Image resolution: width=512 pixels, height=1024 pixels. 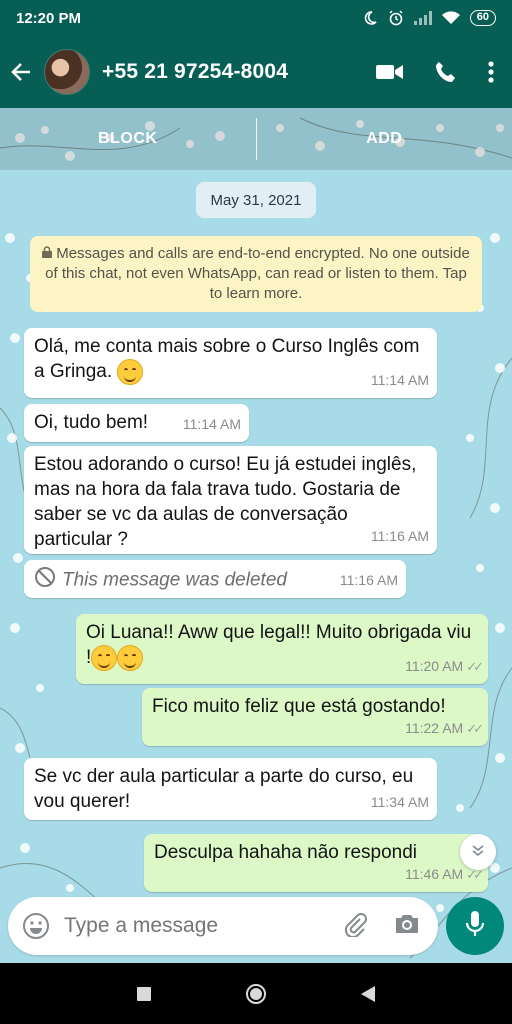 I want to click on nav-circle-icon, so click(x=256, y=994).